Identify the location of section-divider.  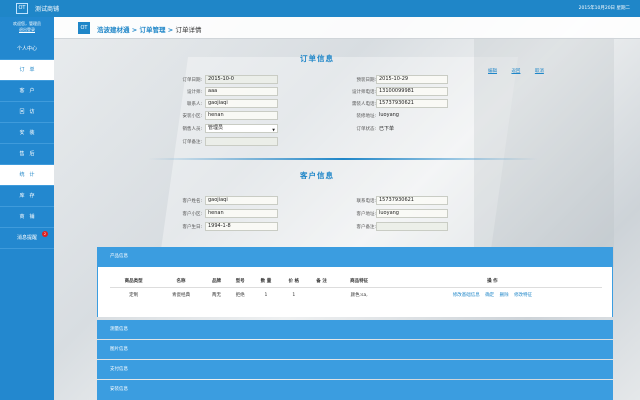
(343, 159).